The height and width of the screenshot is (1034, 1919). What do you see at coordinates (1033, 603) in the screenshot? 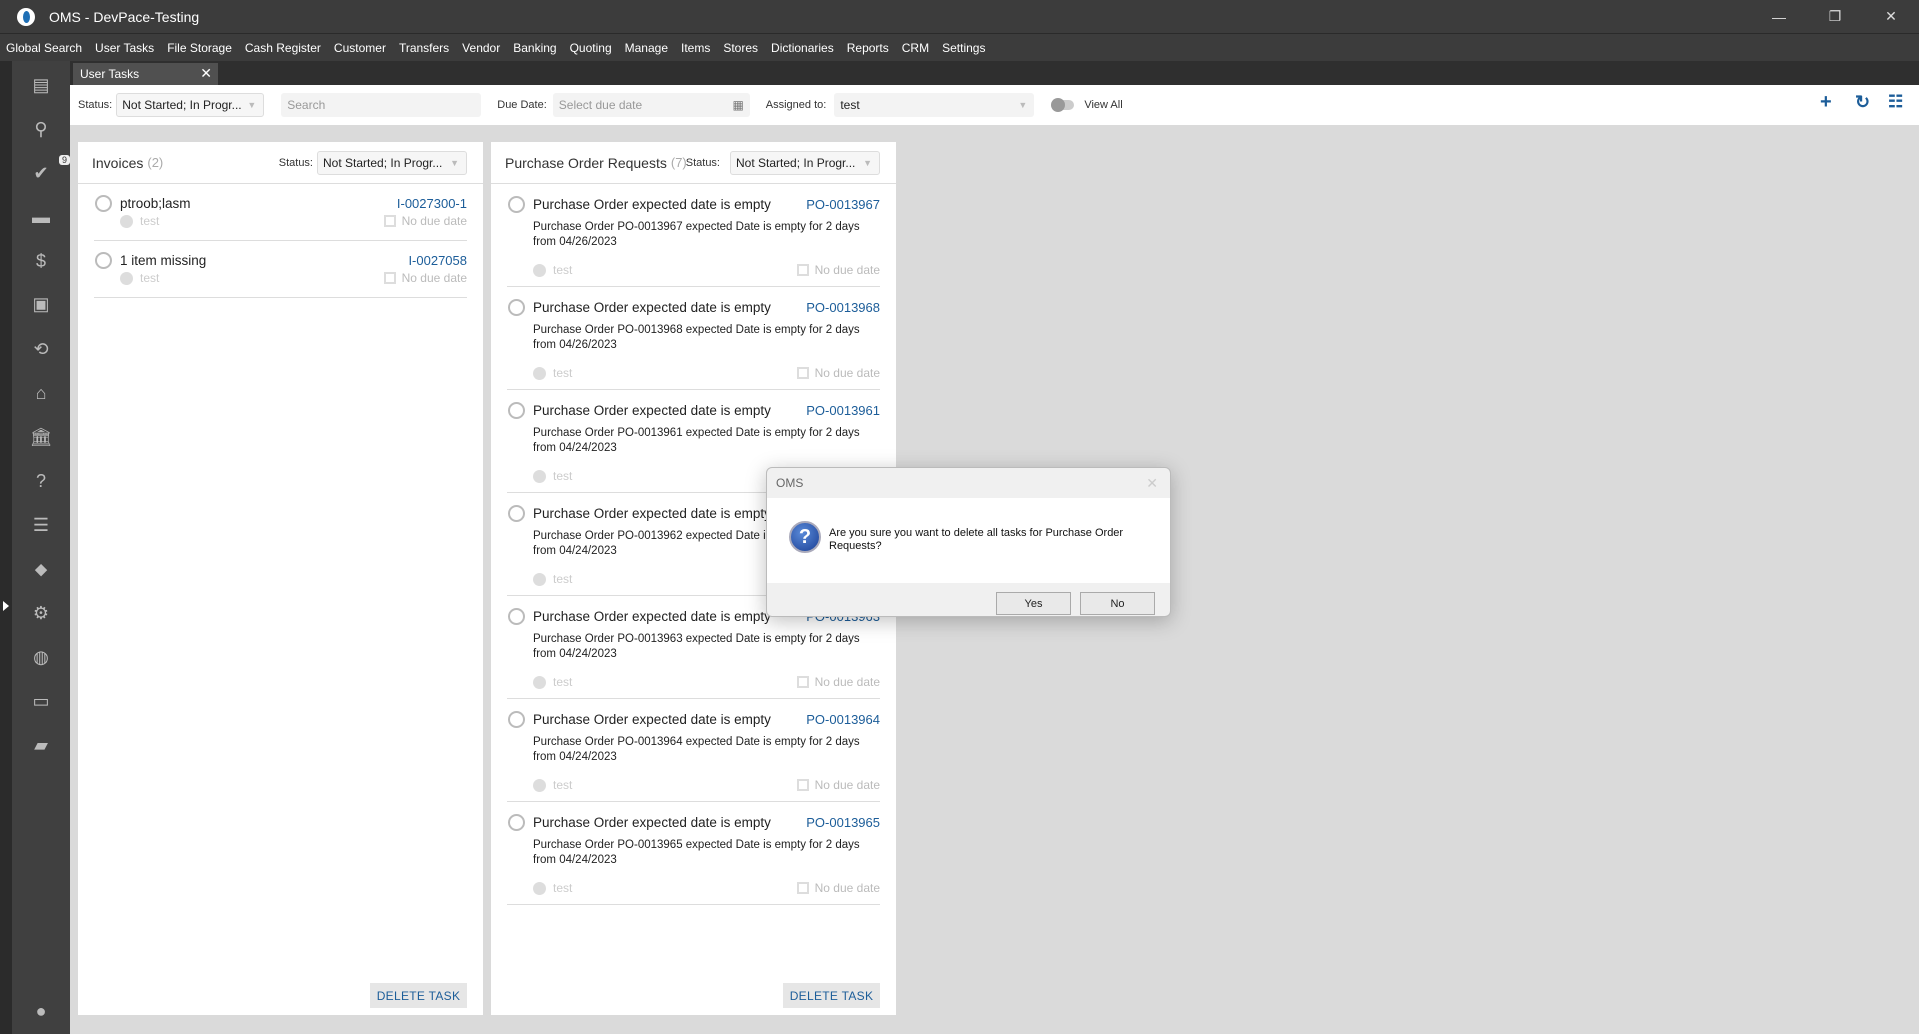
I see `yes-button: Yes` at bounding box center [1033, 603].